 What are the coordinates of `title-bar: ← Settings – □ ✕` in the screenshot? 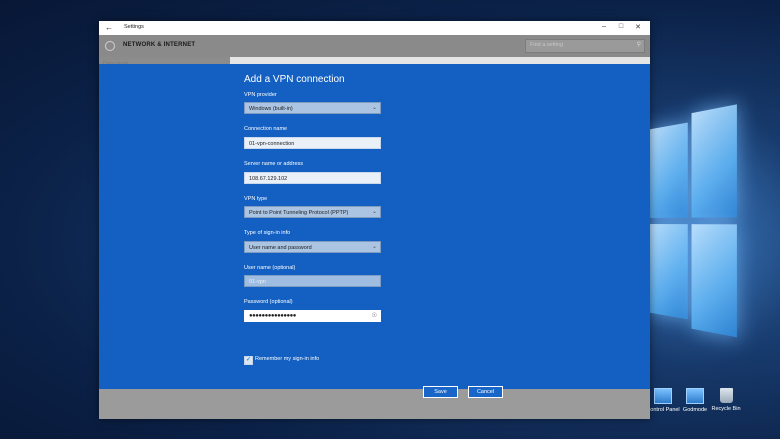 It's located at (374, 28).